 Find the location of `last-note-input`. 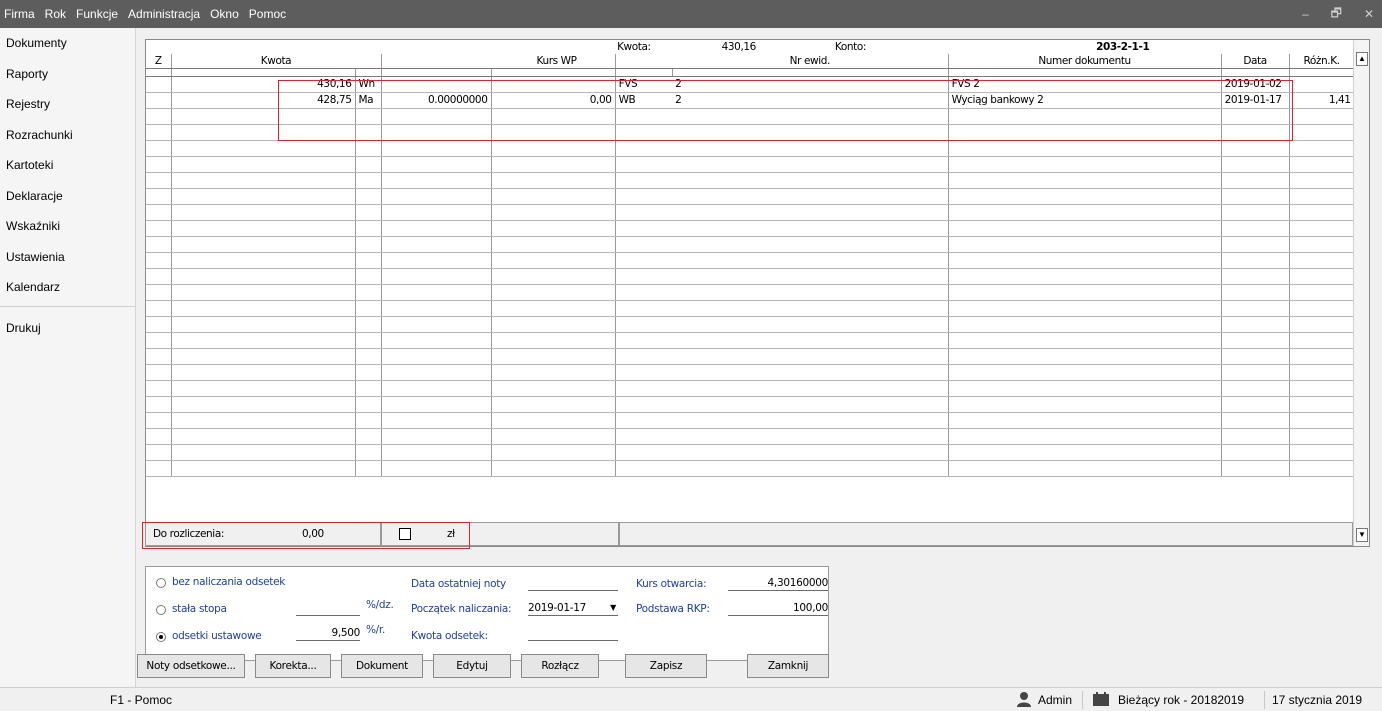

last-note-input is located at coordinates (573, 583).